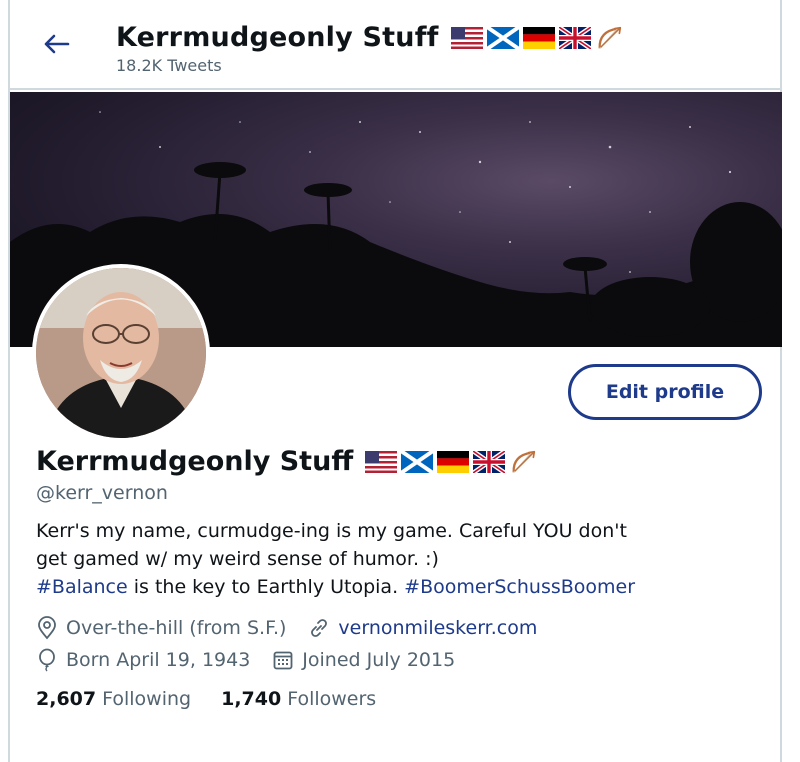 This screenshot has height=762, width=800. I want to click on follow-stats: 2,607 Following 1,740 Followers, so click(221, 699).